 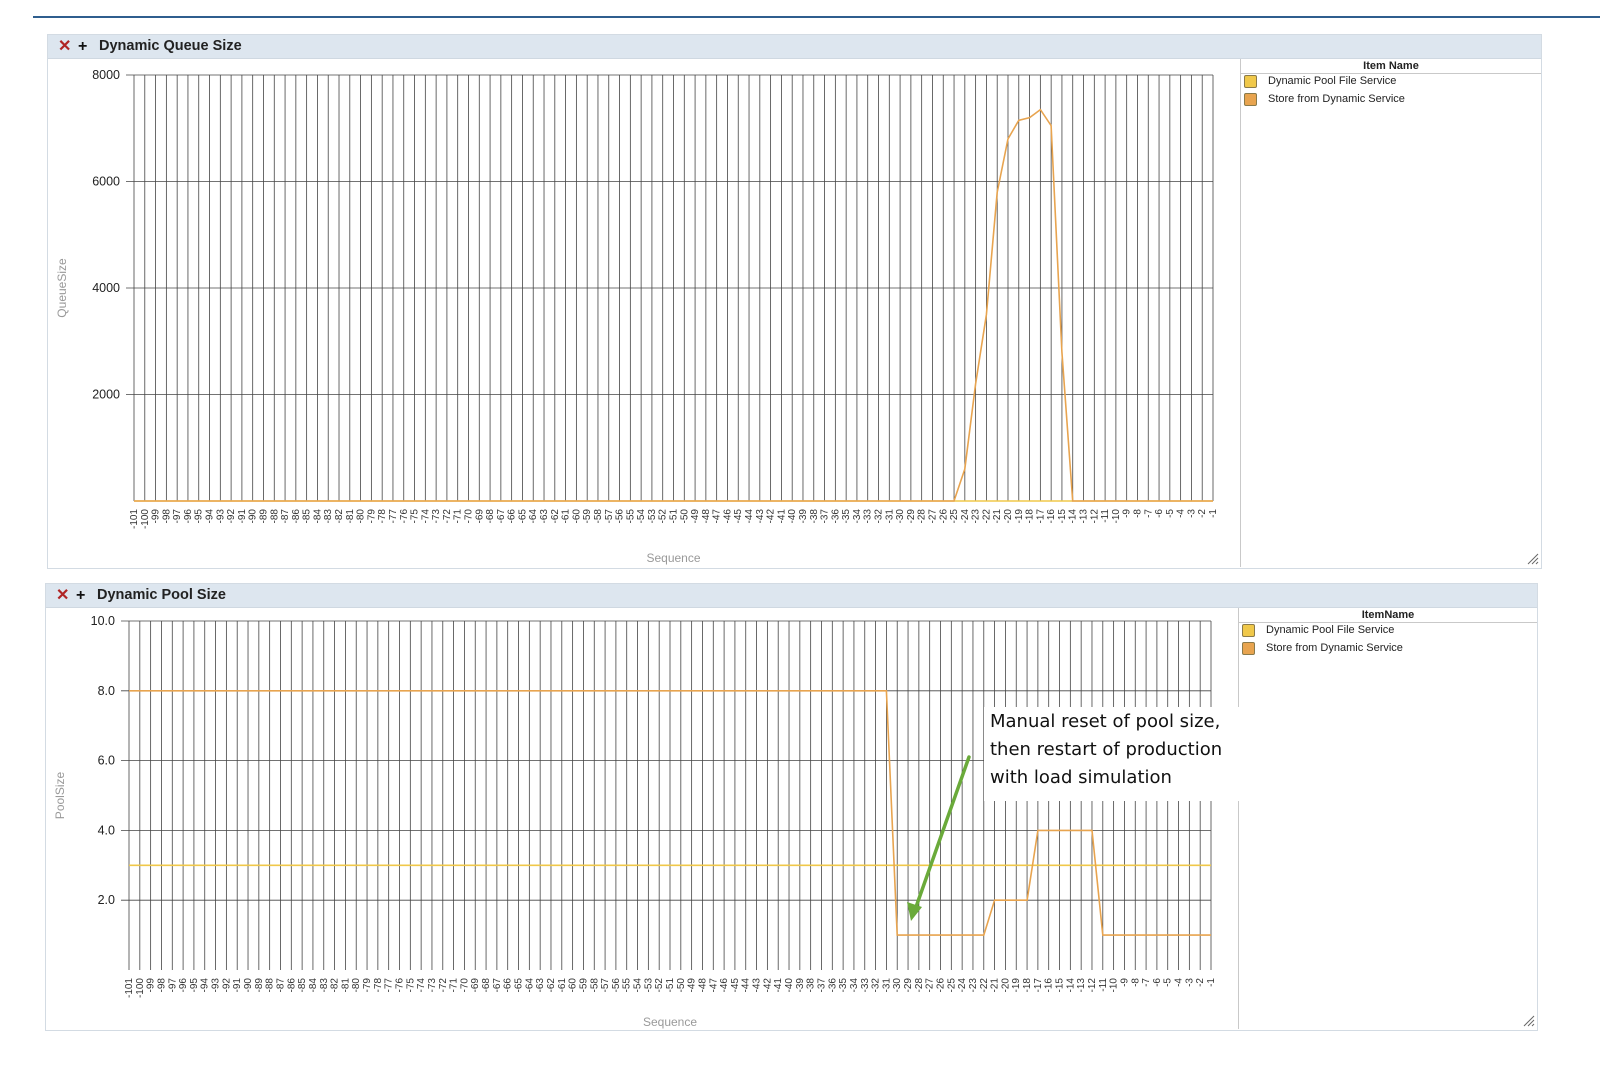 What do you see at coordinates (932, 516) in the screenshot?
I see `x-tick-label: -27` at bounding box center [932, 516].